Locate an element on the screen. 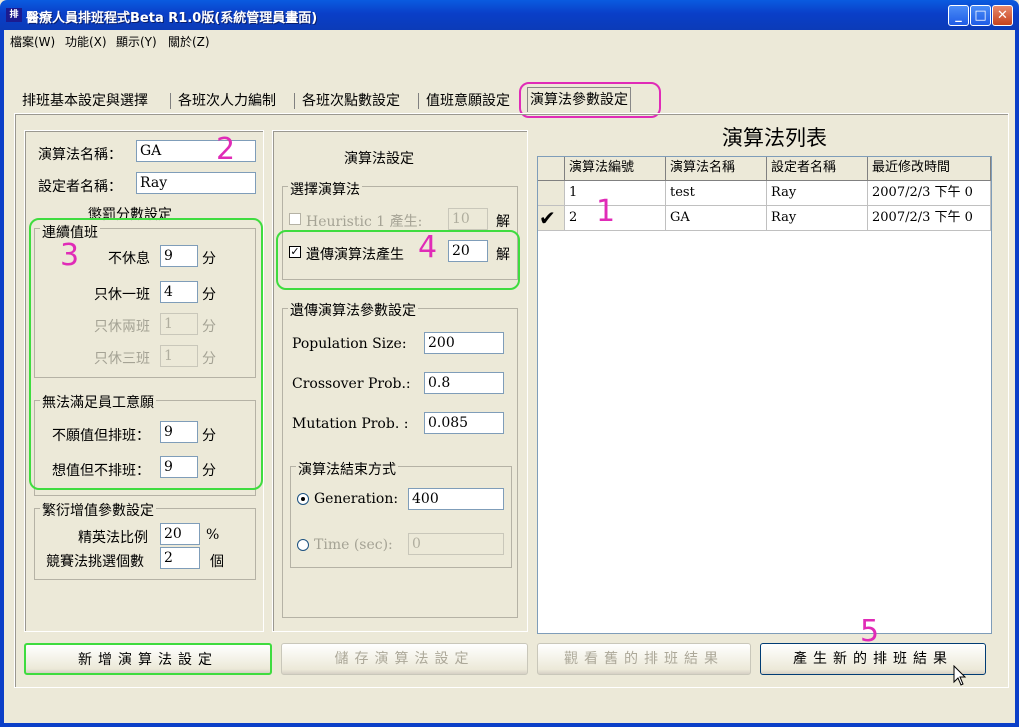 The height and width of the screenshot is (727, 1019). select-algorithm-title: 選擇演算法 is located at coordinates (325, 189).